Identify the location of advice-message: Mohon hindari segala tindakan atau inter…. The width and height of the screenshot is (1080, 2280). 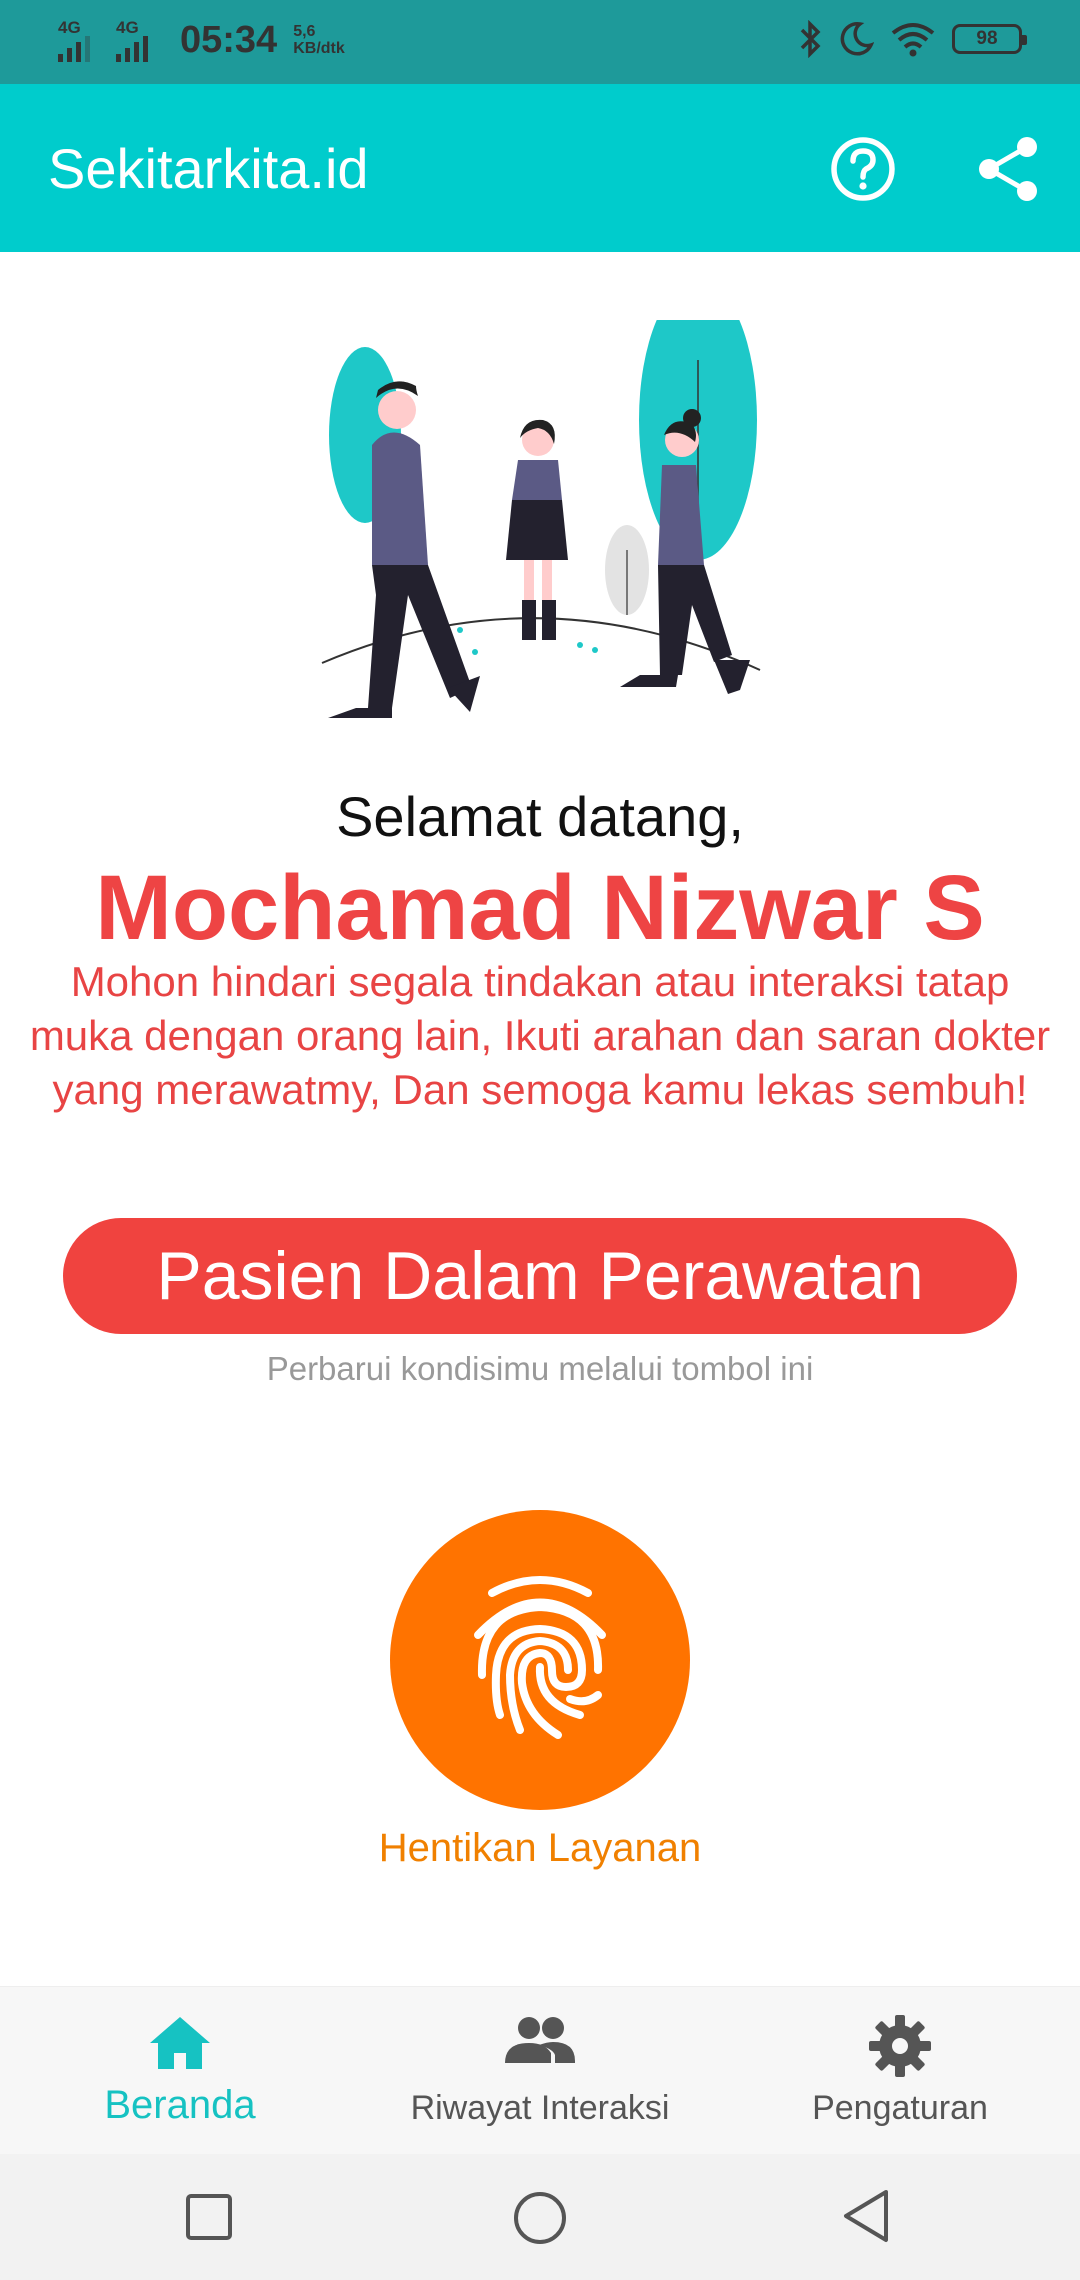
(540, 1035).